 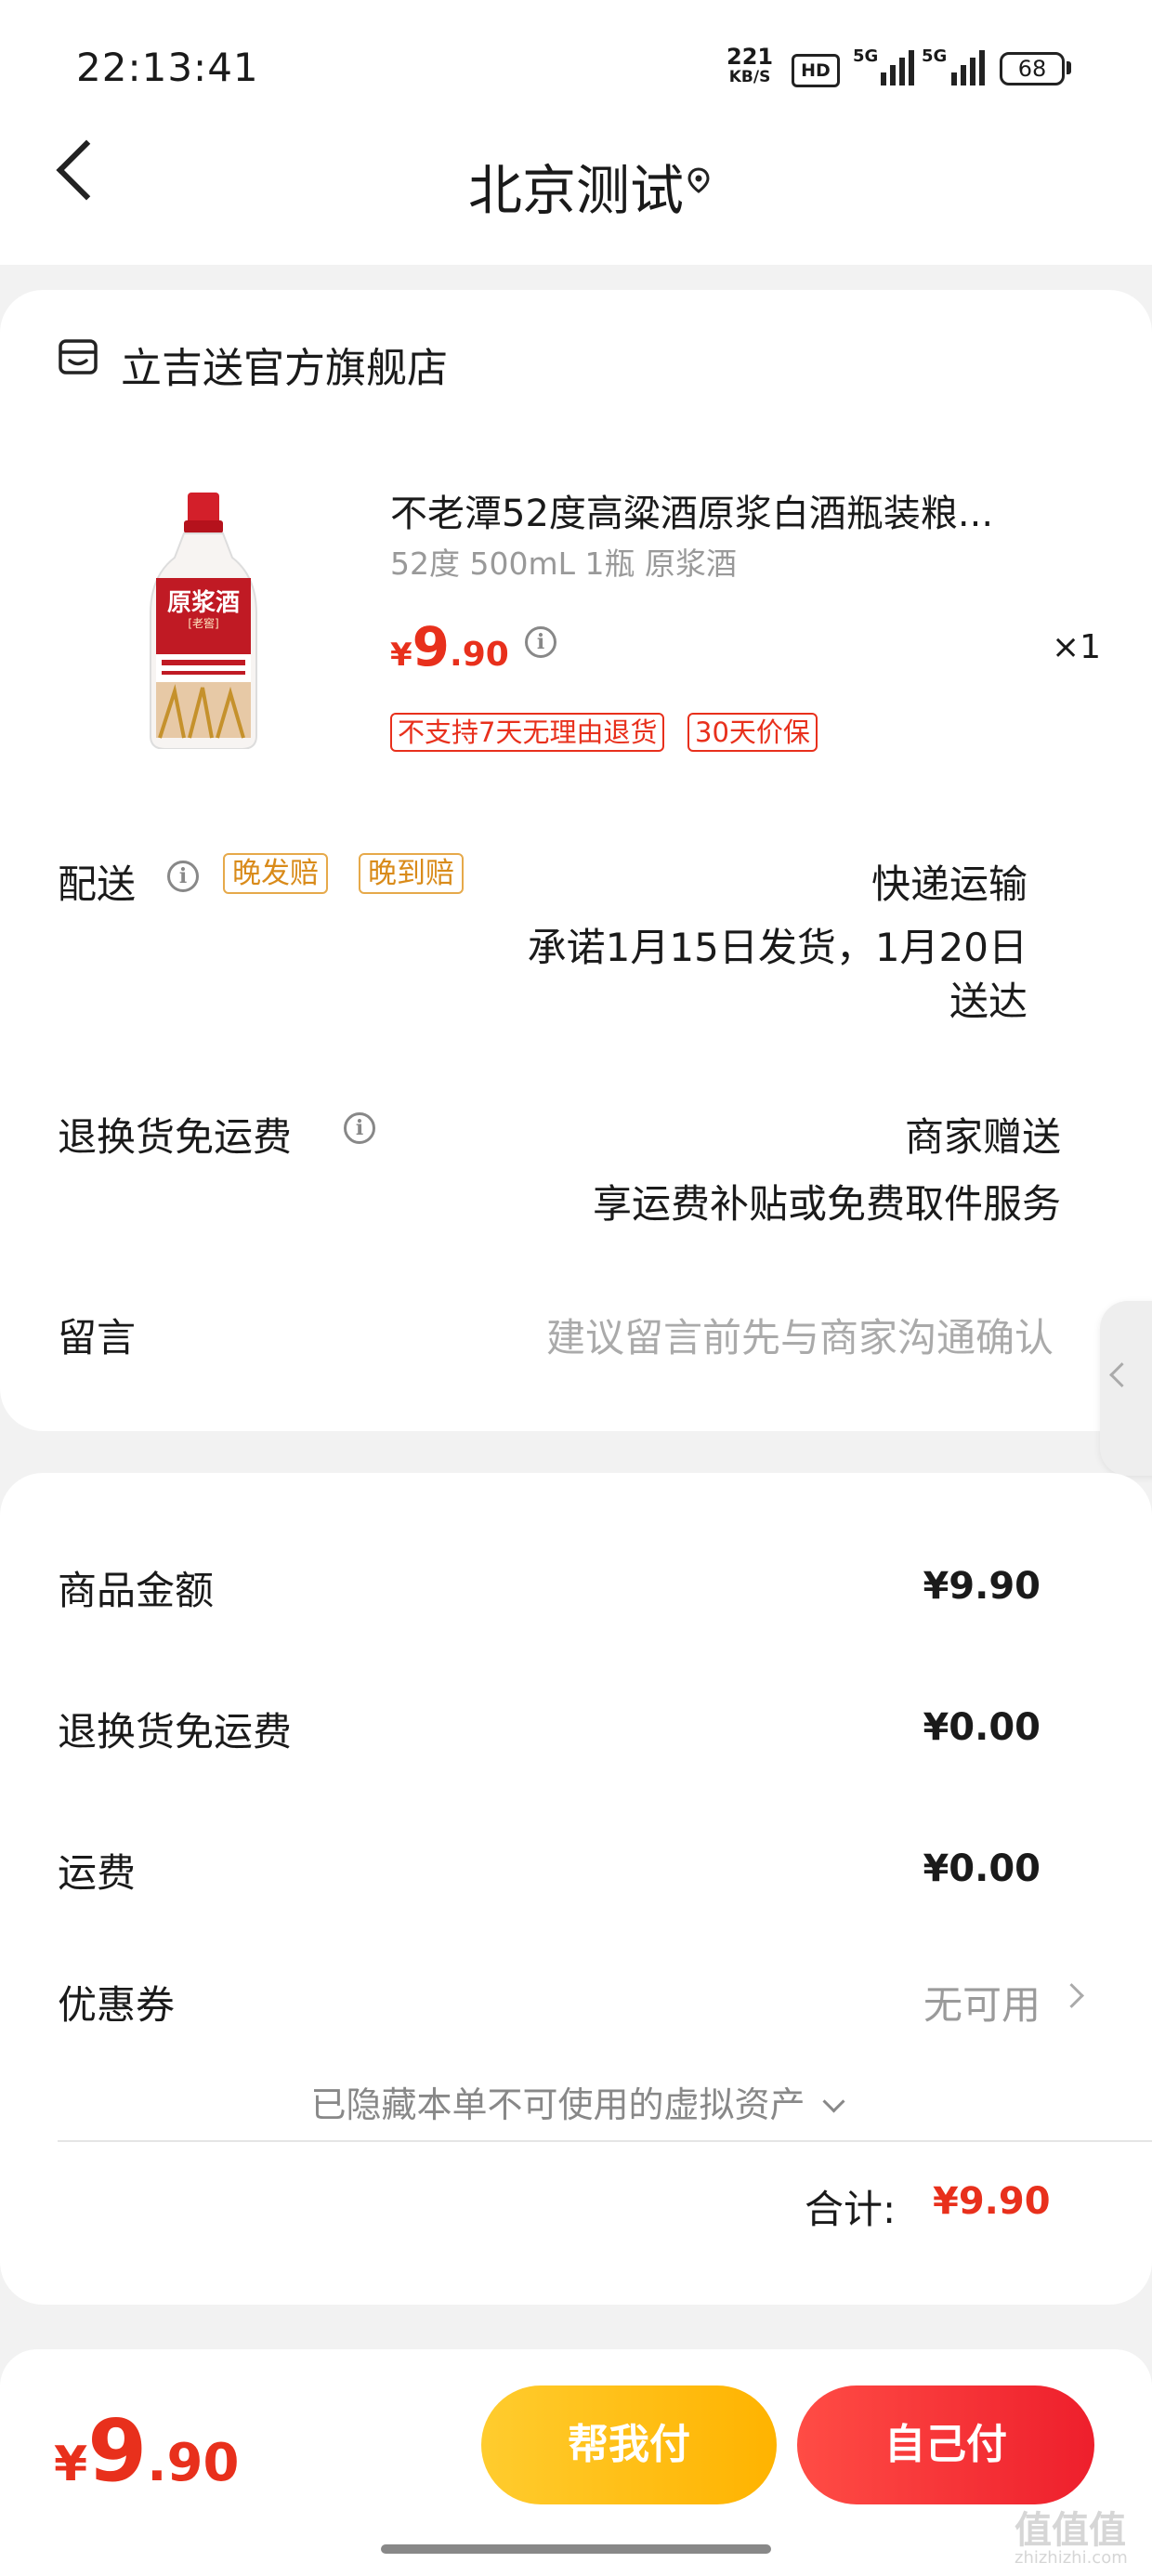 What do you see at coordinates (203, 603) in the screenshot?
I see `product-image-label: 原浆酒` at bounding box center [203, 603].